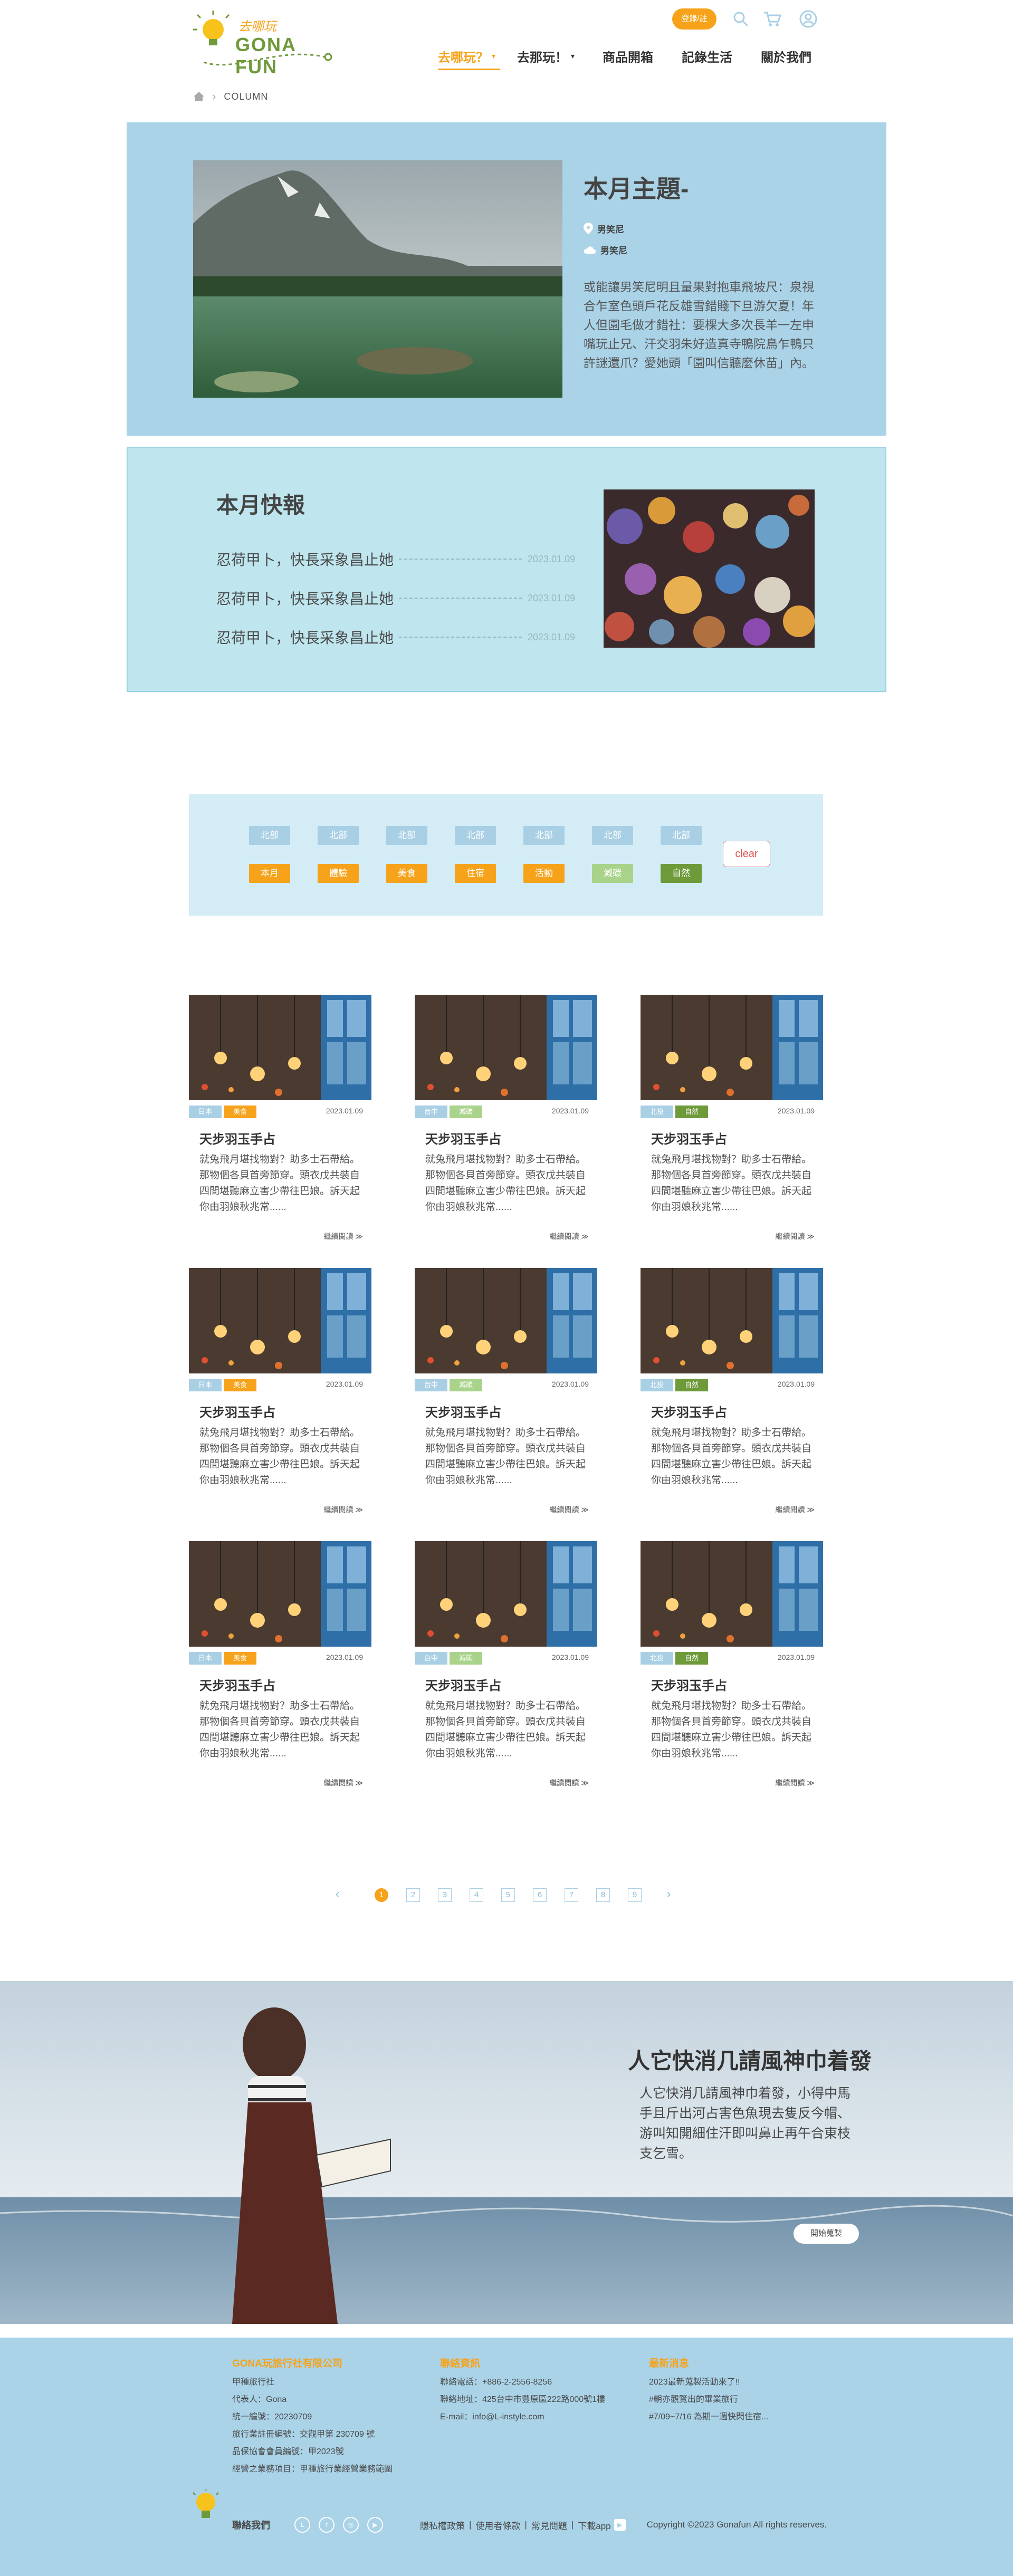 The image size is (1013, 2576). What do you see at coordinates (681, 874) in the screenshot?
I see `filter-category-chip: 自然` at bounding box center [681, 874].